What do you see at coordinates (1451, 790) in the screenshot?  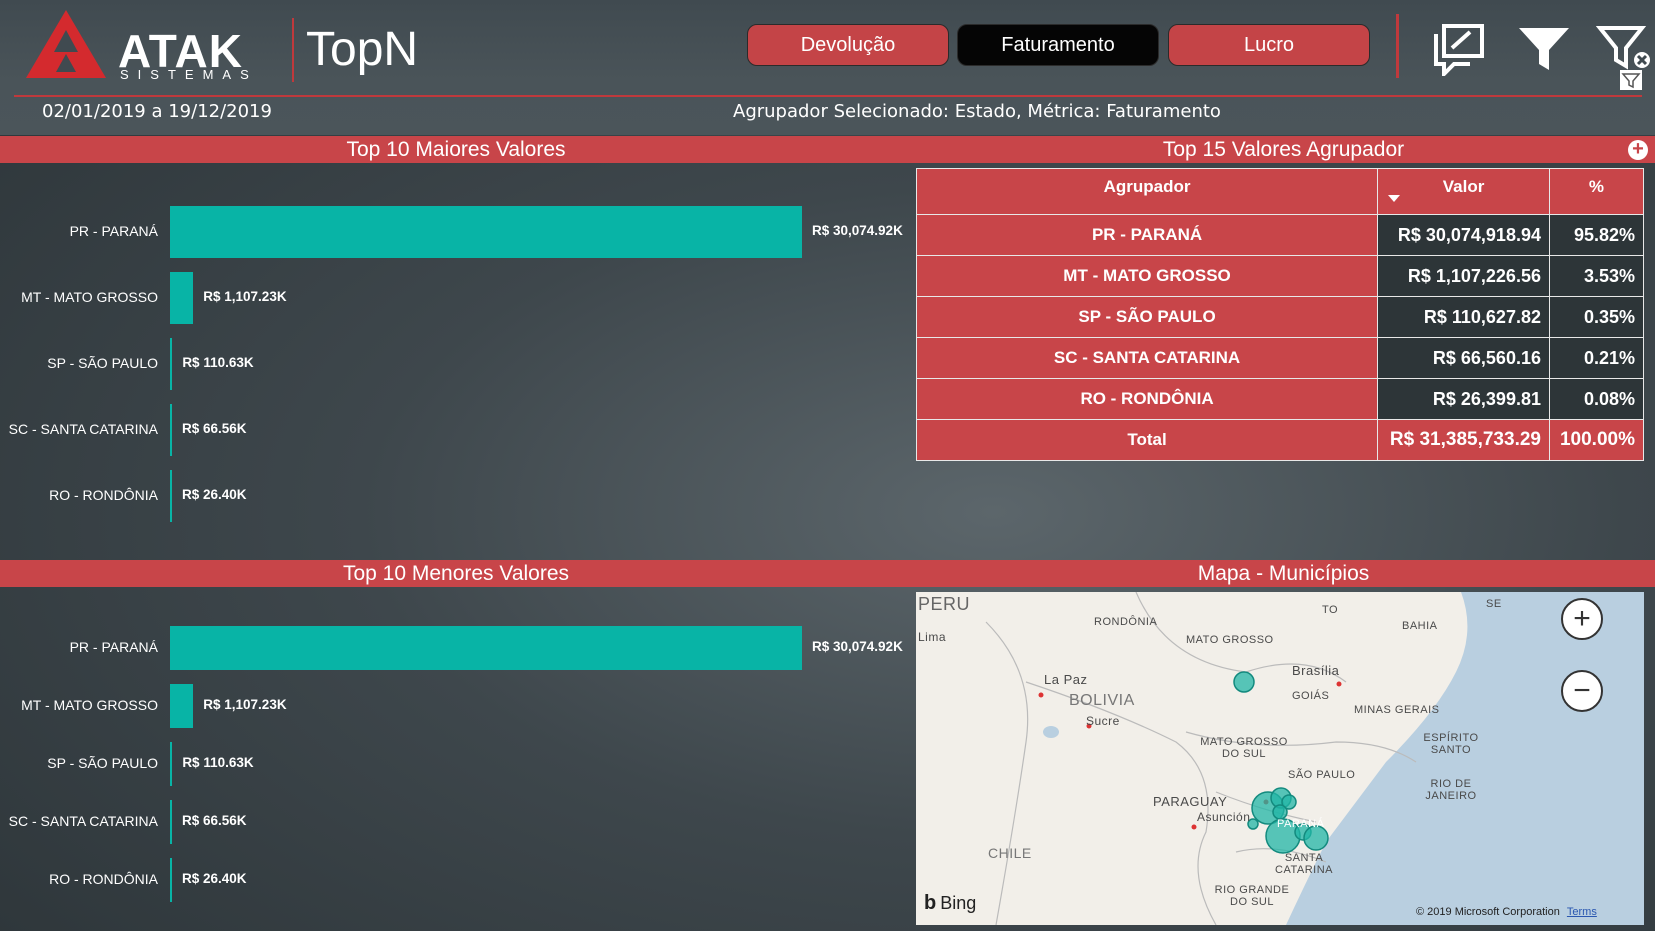 I see `map-label: RIO DE JANEIRO` at bounding box center [1451, 790].